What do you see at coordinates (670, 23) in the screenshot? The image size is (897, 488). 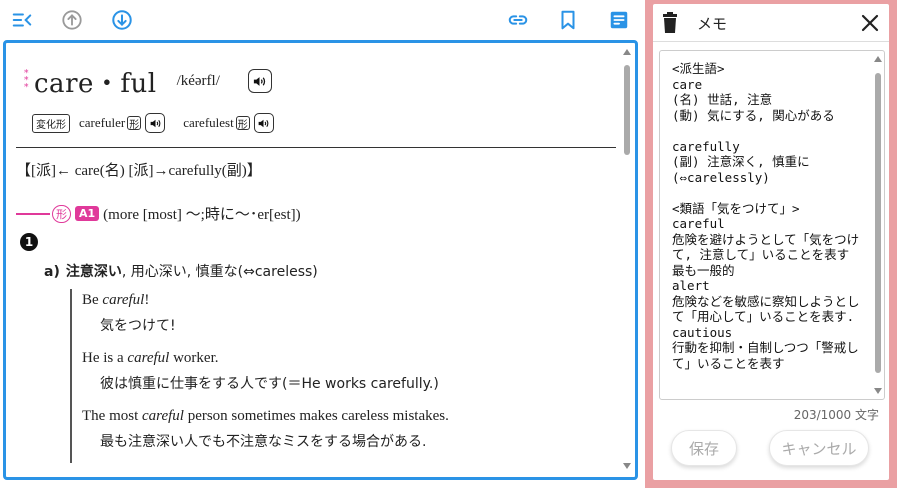 I see `trash-icon` at bounding box center [670, 23].